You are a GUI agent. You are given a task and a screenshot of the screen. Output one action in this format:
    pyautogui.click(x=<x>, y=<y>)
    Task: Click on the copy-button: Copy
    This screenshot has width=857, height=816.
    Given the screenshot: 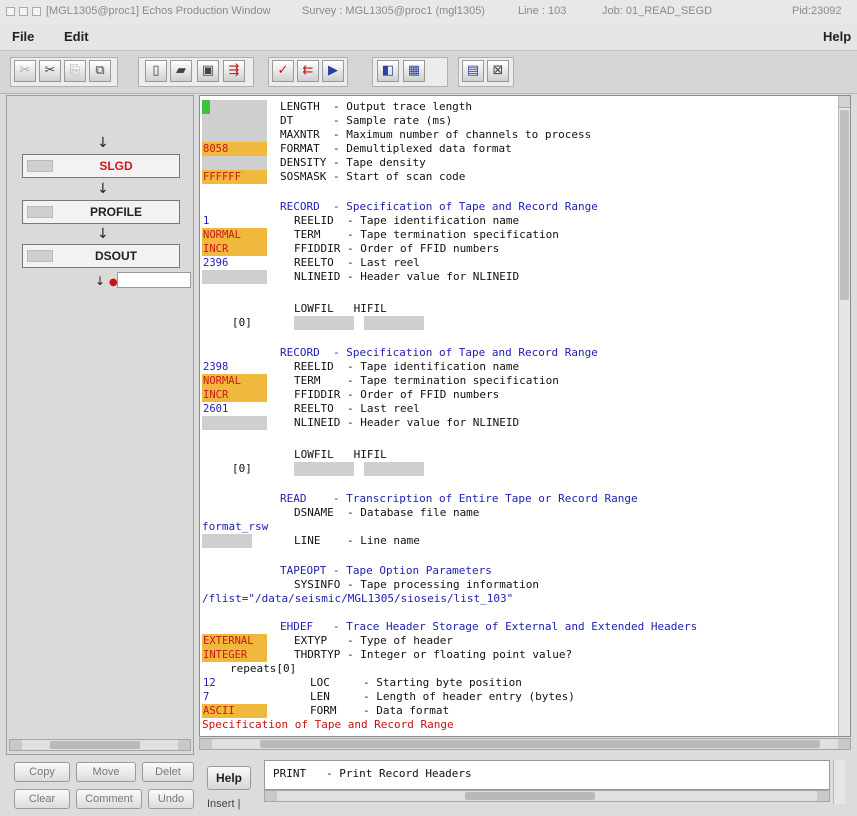 What is the action you would take?
    pyautogui.click(x=42, y=772)
    